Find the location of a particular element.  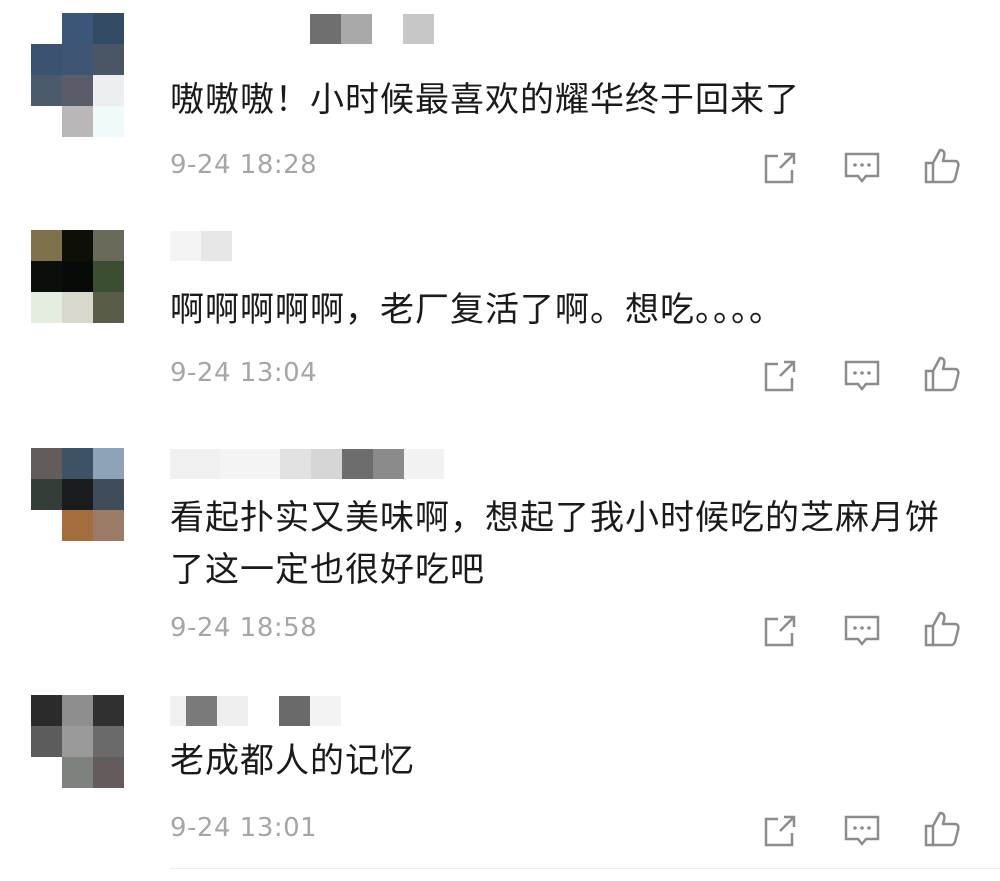

comment-text: 看起扑实又美味啊，想起了我小时候吃的芝麻月饼了这一定也很好吃吧 is located at coordinates (555, 544).